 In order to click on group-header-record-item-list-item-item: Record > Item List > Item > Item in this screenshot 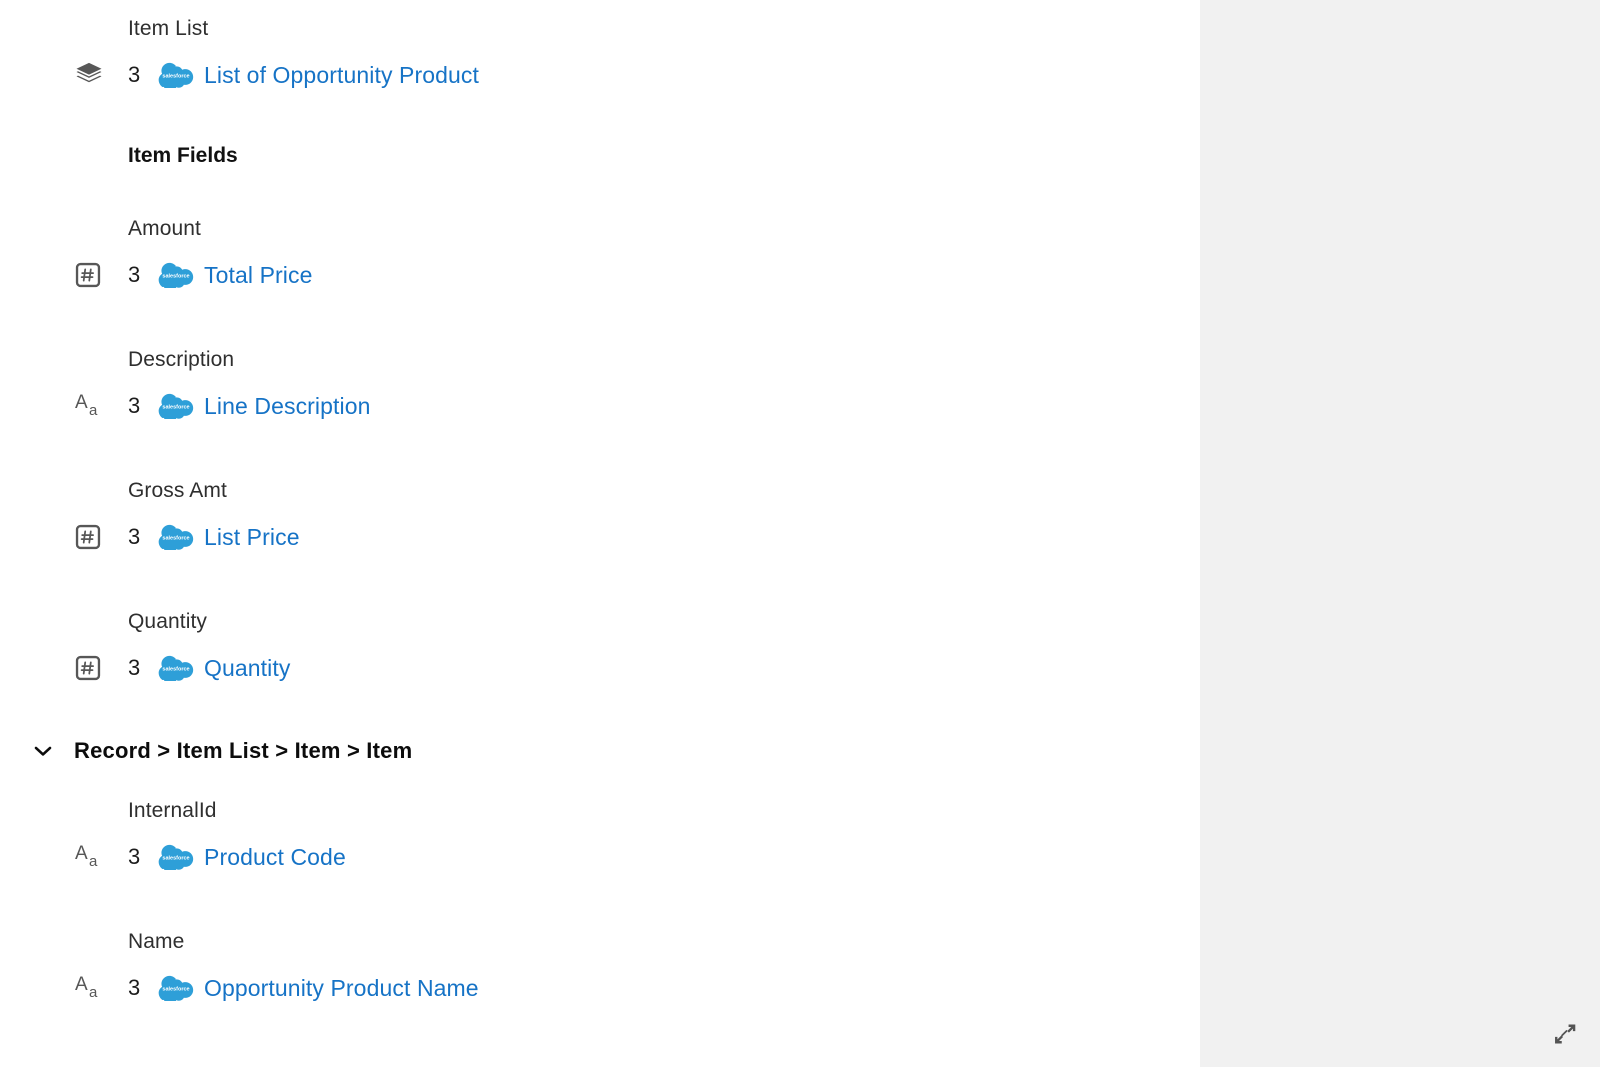, I will do `click(600, 751)`.